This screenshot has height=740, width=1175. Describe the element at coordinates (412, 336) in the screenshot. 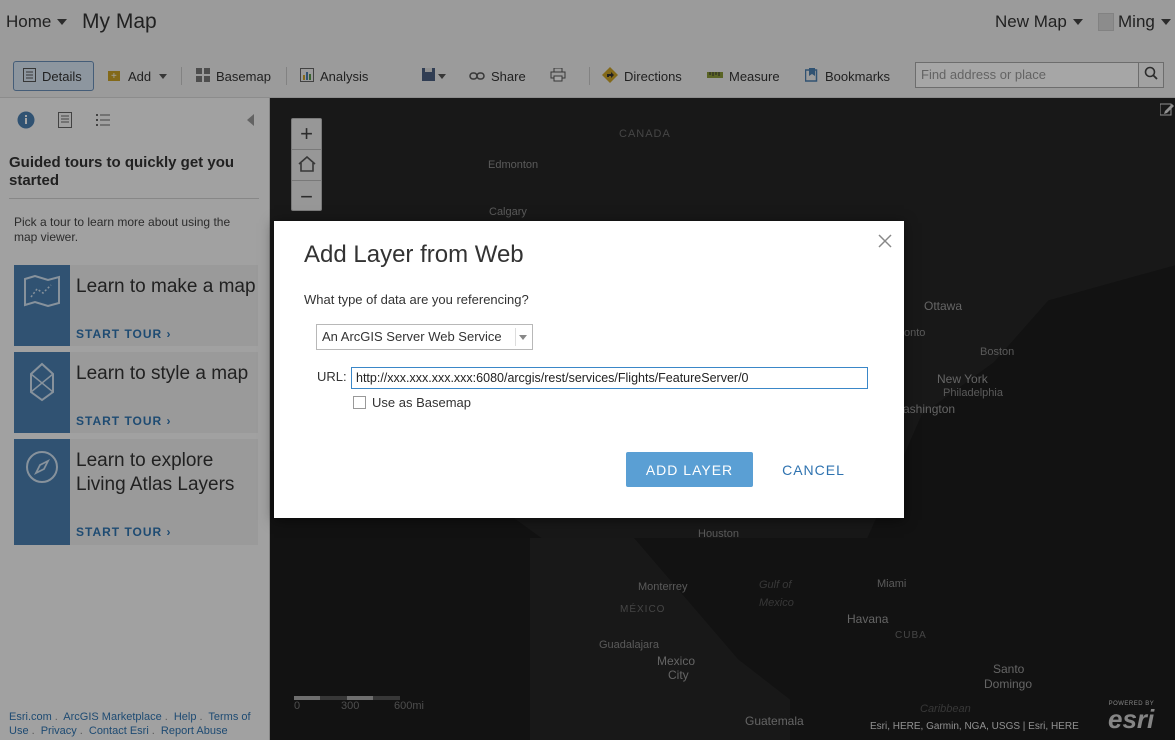

I see `data-type-value: An ArcGIS Server Web Service` at that location.